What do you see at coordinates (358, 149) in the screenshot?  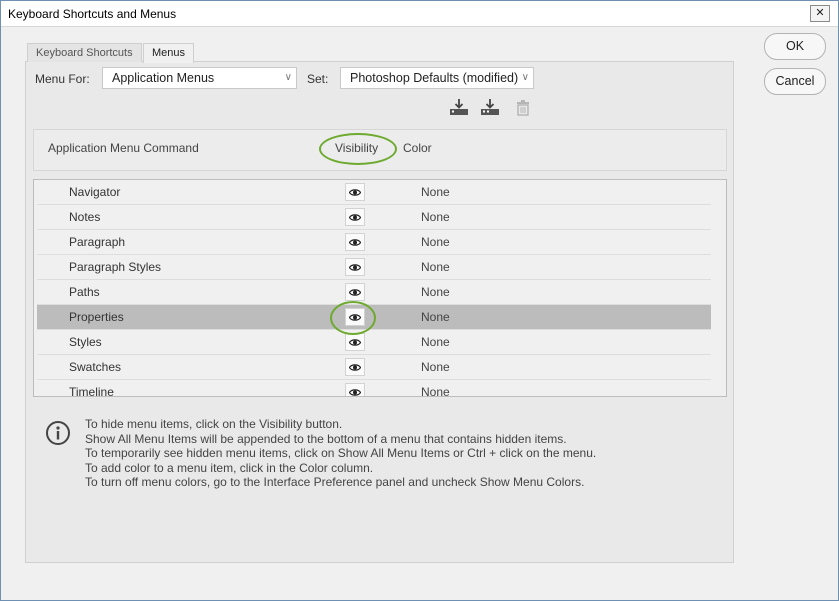 I see `visibility-highlight-ring` at bounding box center [358, 149].